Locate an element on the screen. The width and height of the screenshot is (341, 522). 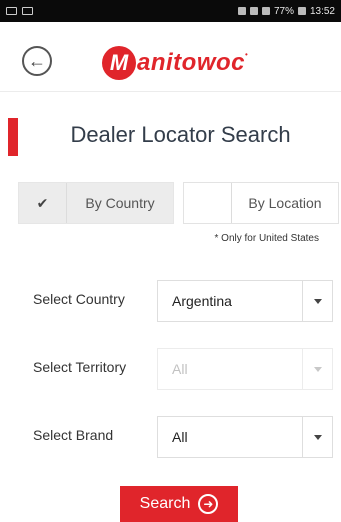
country-value: Argentina is located at coordinates (202, 301).